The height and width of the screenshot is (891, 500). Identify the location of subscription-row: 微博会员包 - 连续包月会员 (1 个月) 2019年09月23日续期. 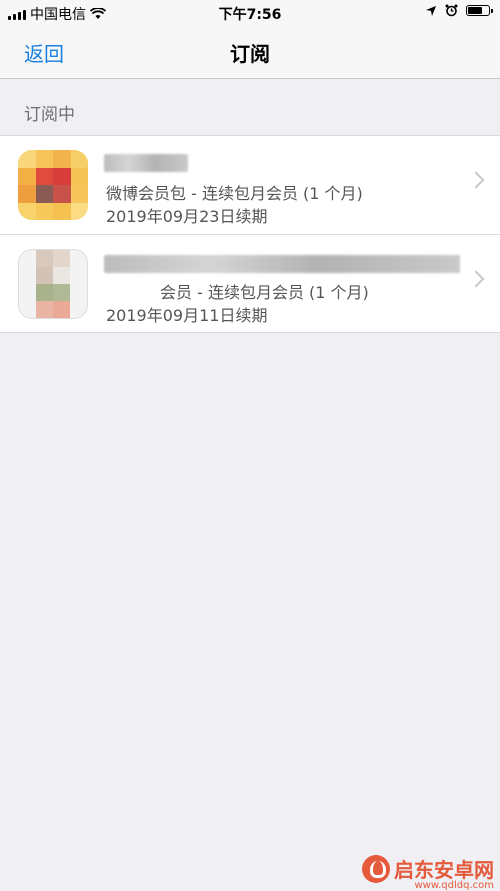
(250, 185).